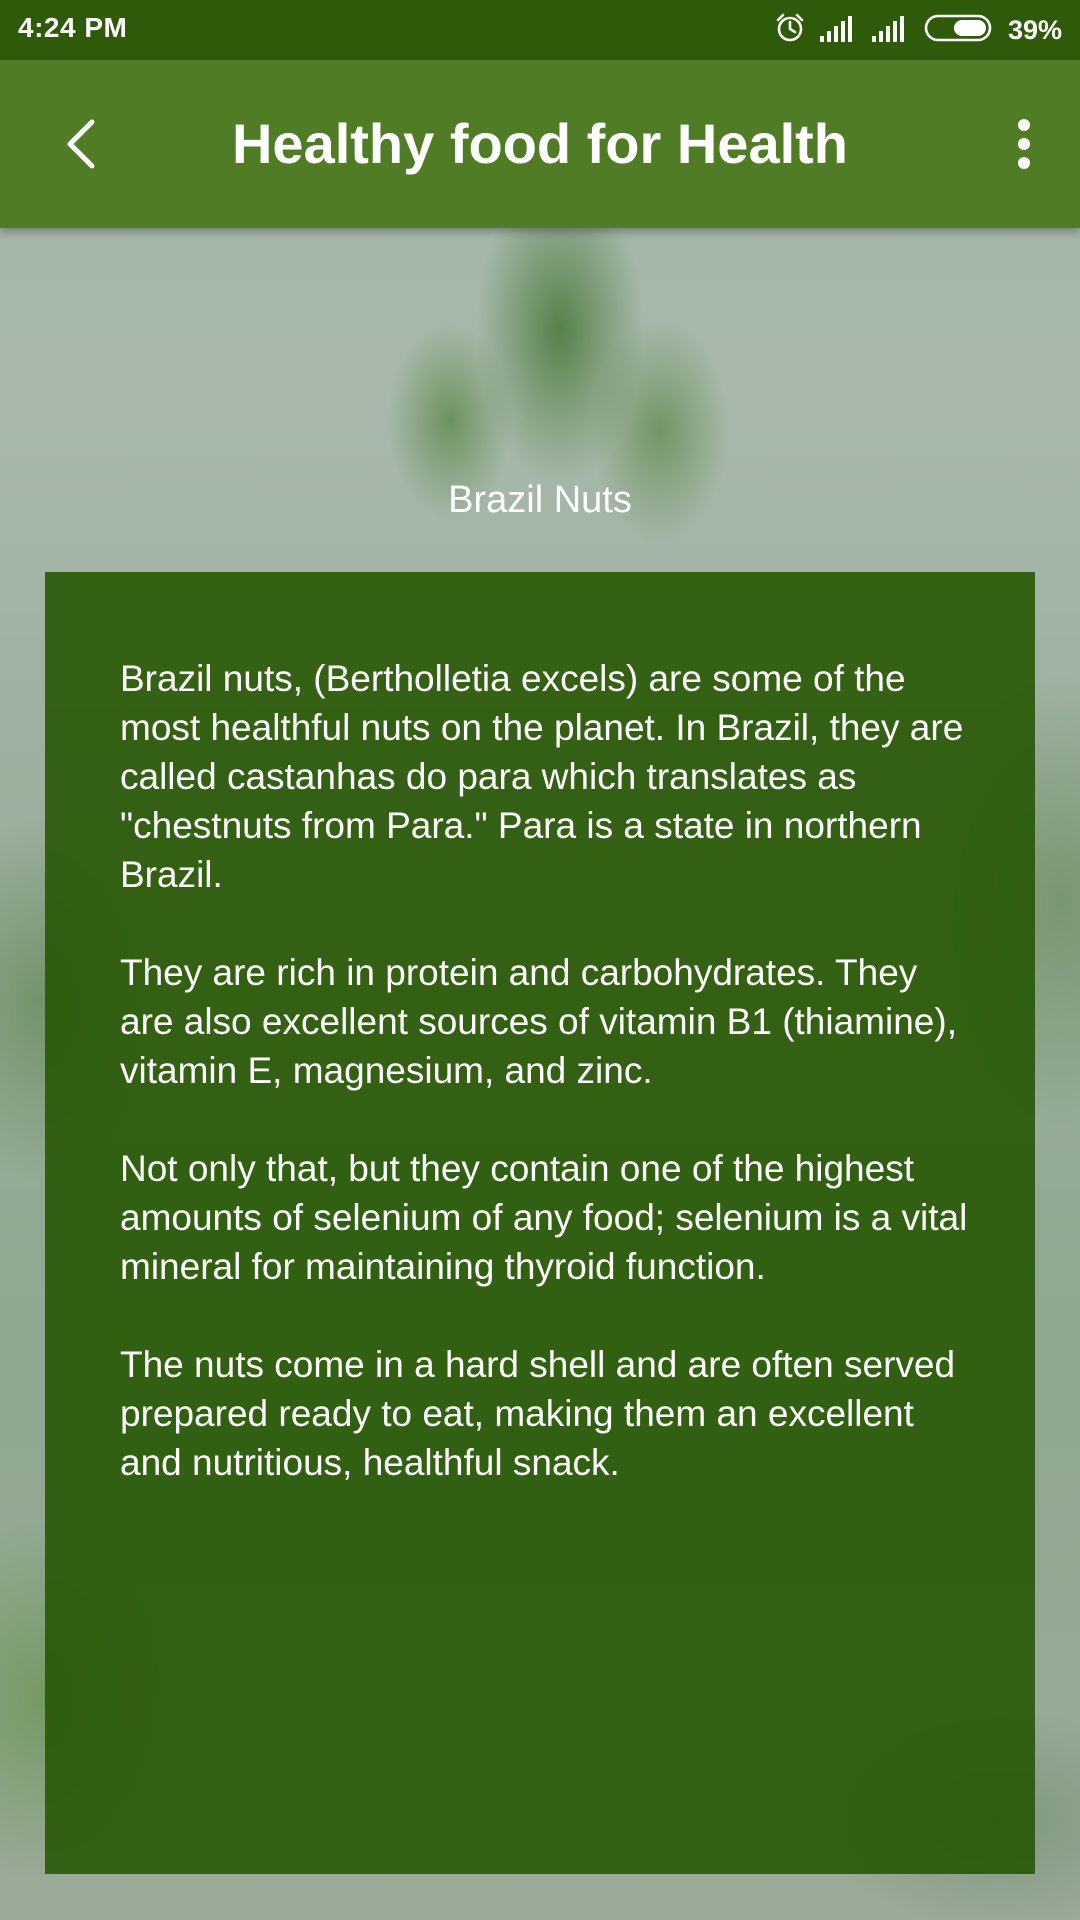 This screenshot has height=1920, width=1080. What do you see at coordinates (959, 30) in the screenshot?
I see `battery-icon` at bounding box center [959, 30].